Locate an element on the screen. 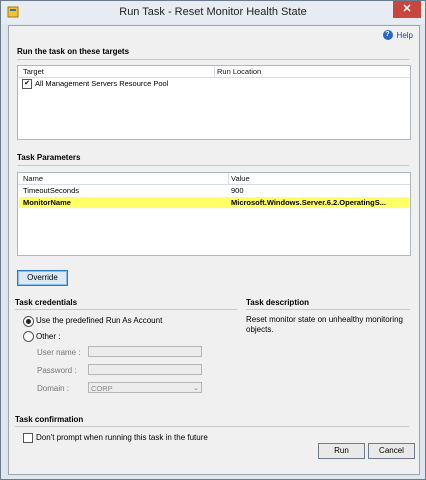 The image size is (426, 480). dont-prompt-checkbox is located at coordinates (28, 438).